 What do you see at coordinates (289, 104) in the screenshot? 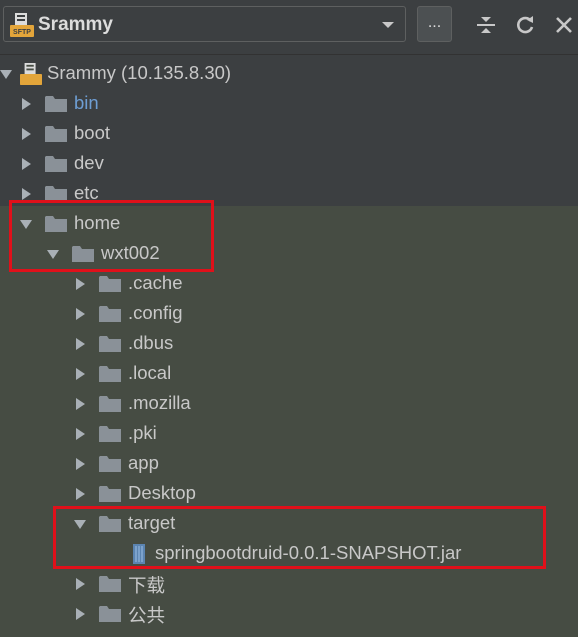
I see `tree-row-bin: bin` at bounding box center [289, 104].